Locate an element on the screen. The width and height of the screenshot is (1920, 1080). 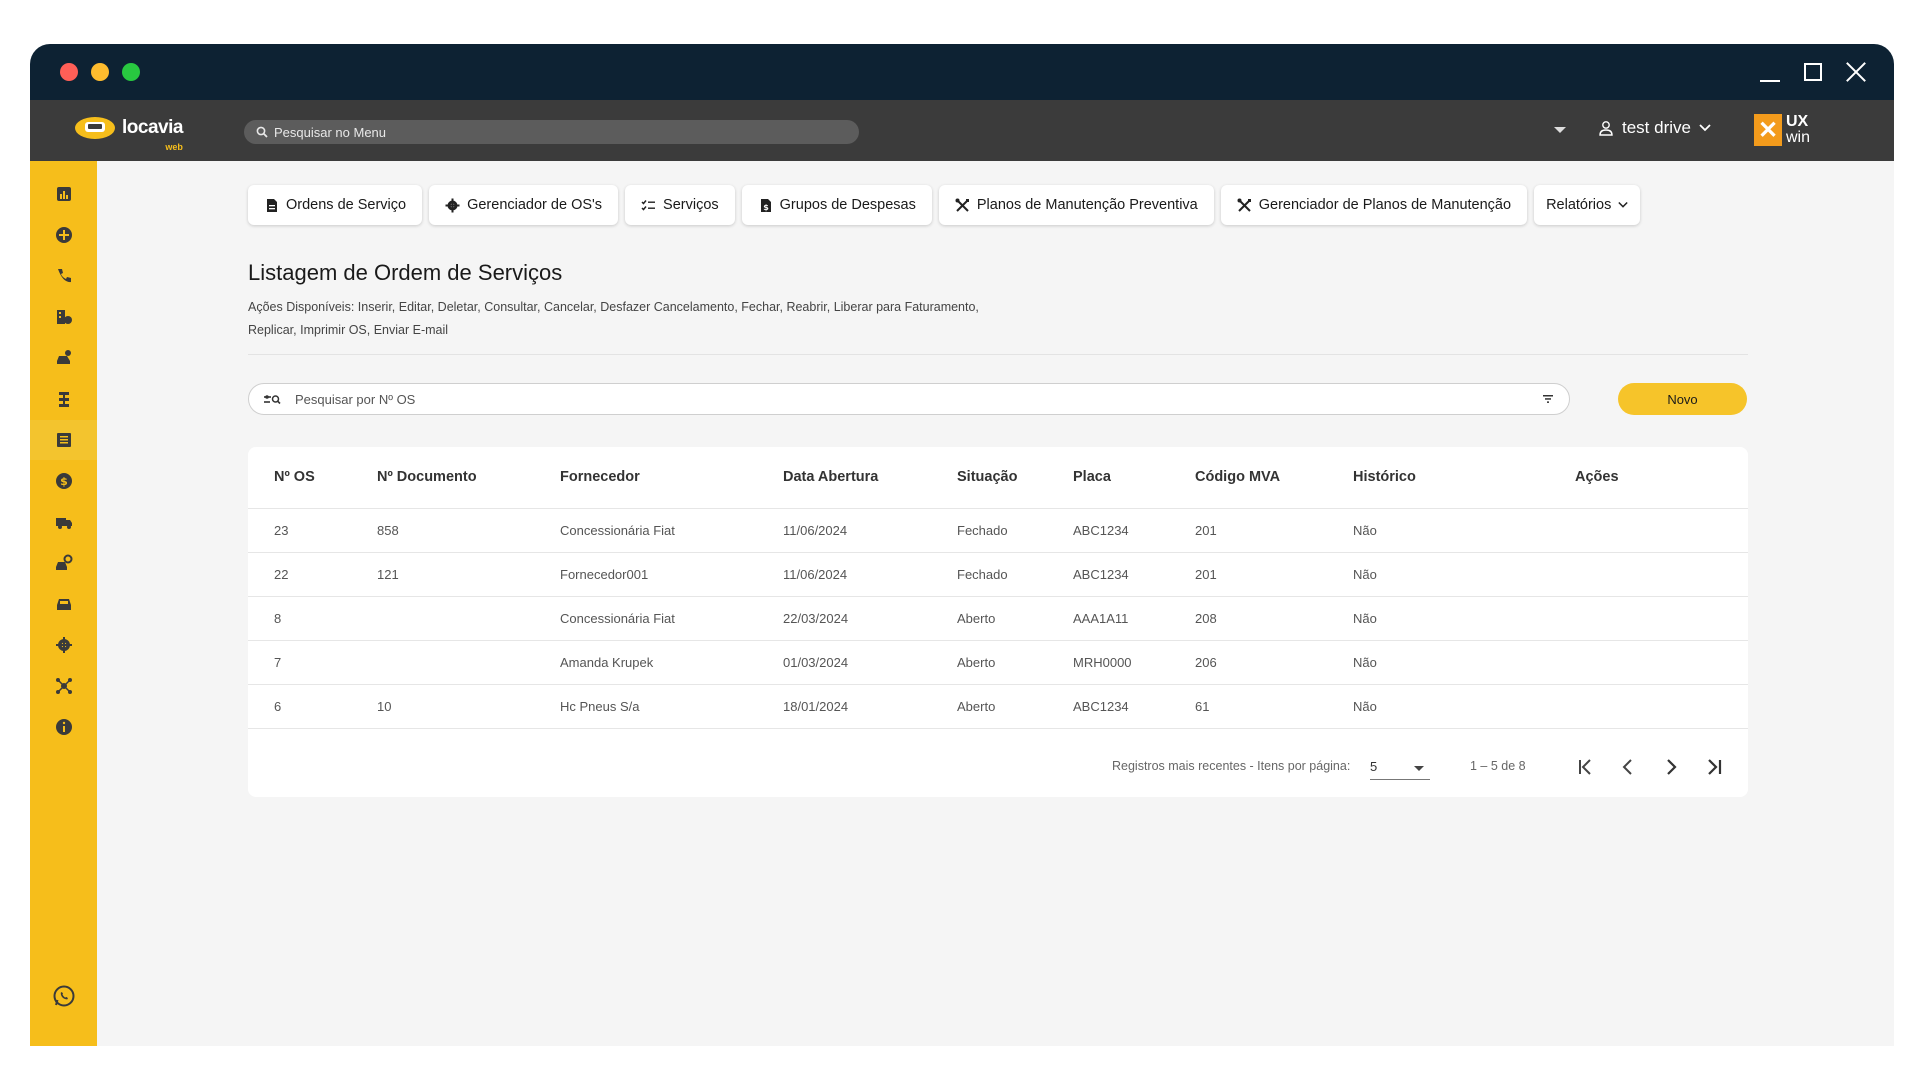
chart-icon is located at coordinates (63, 194).